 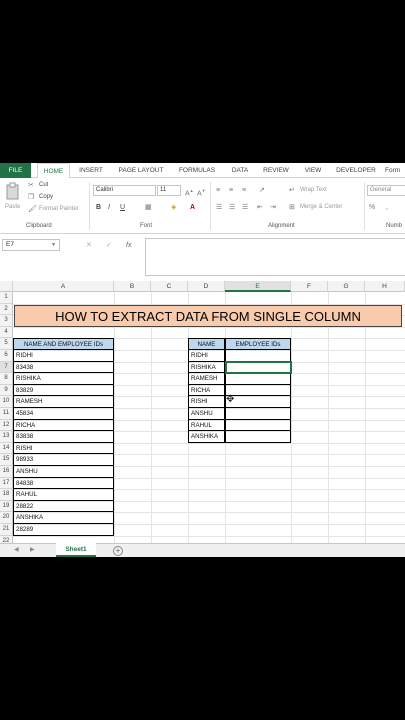 I want to click on comma-style-icon: ,, so click(x=387, y=207).